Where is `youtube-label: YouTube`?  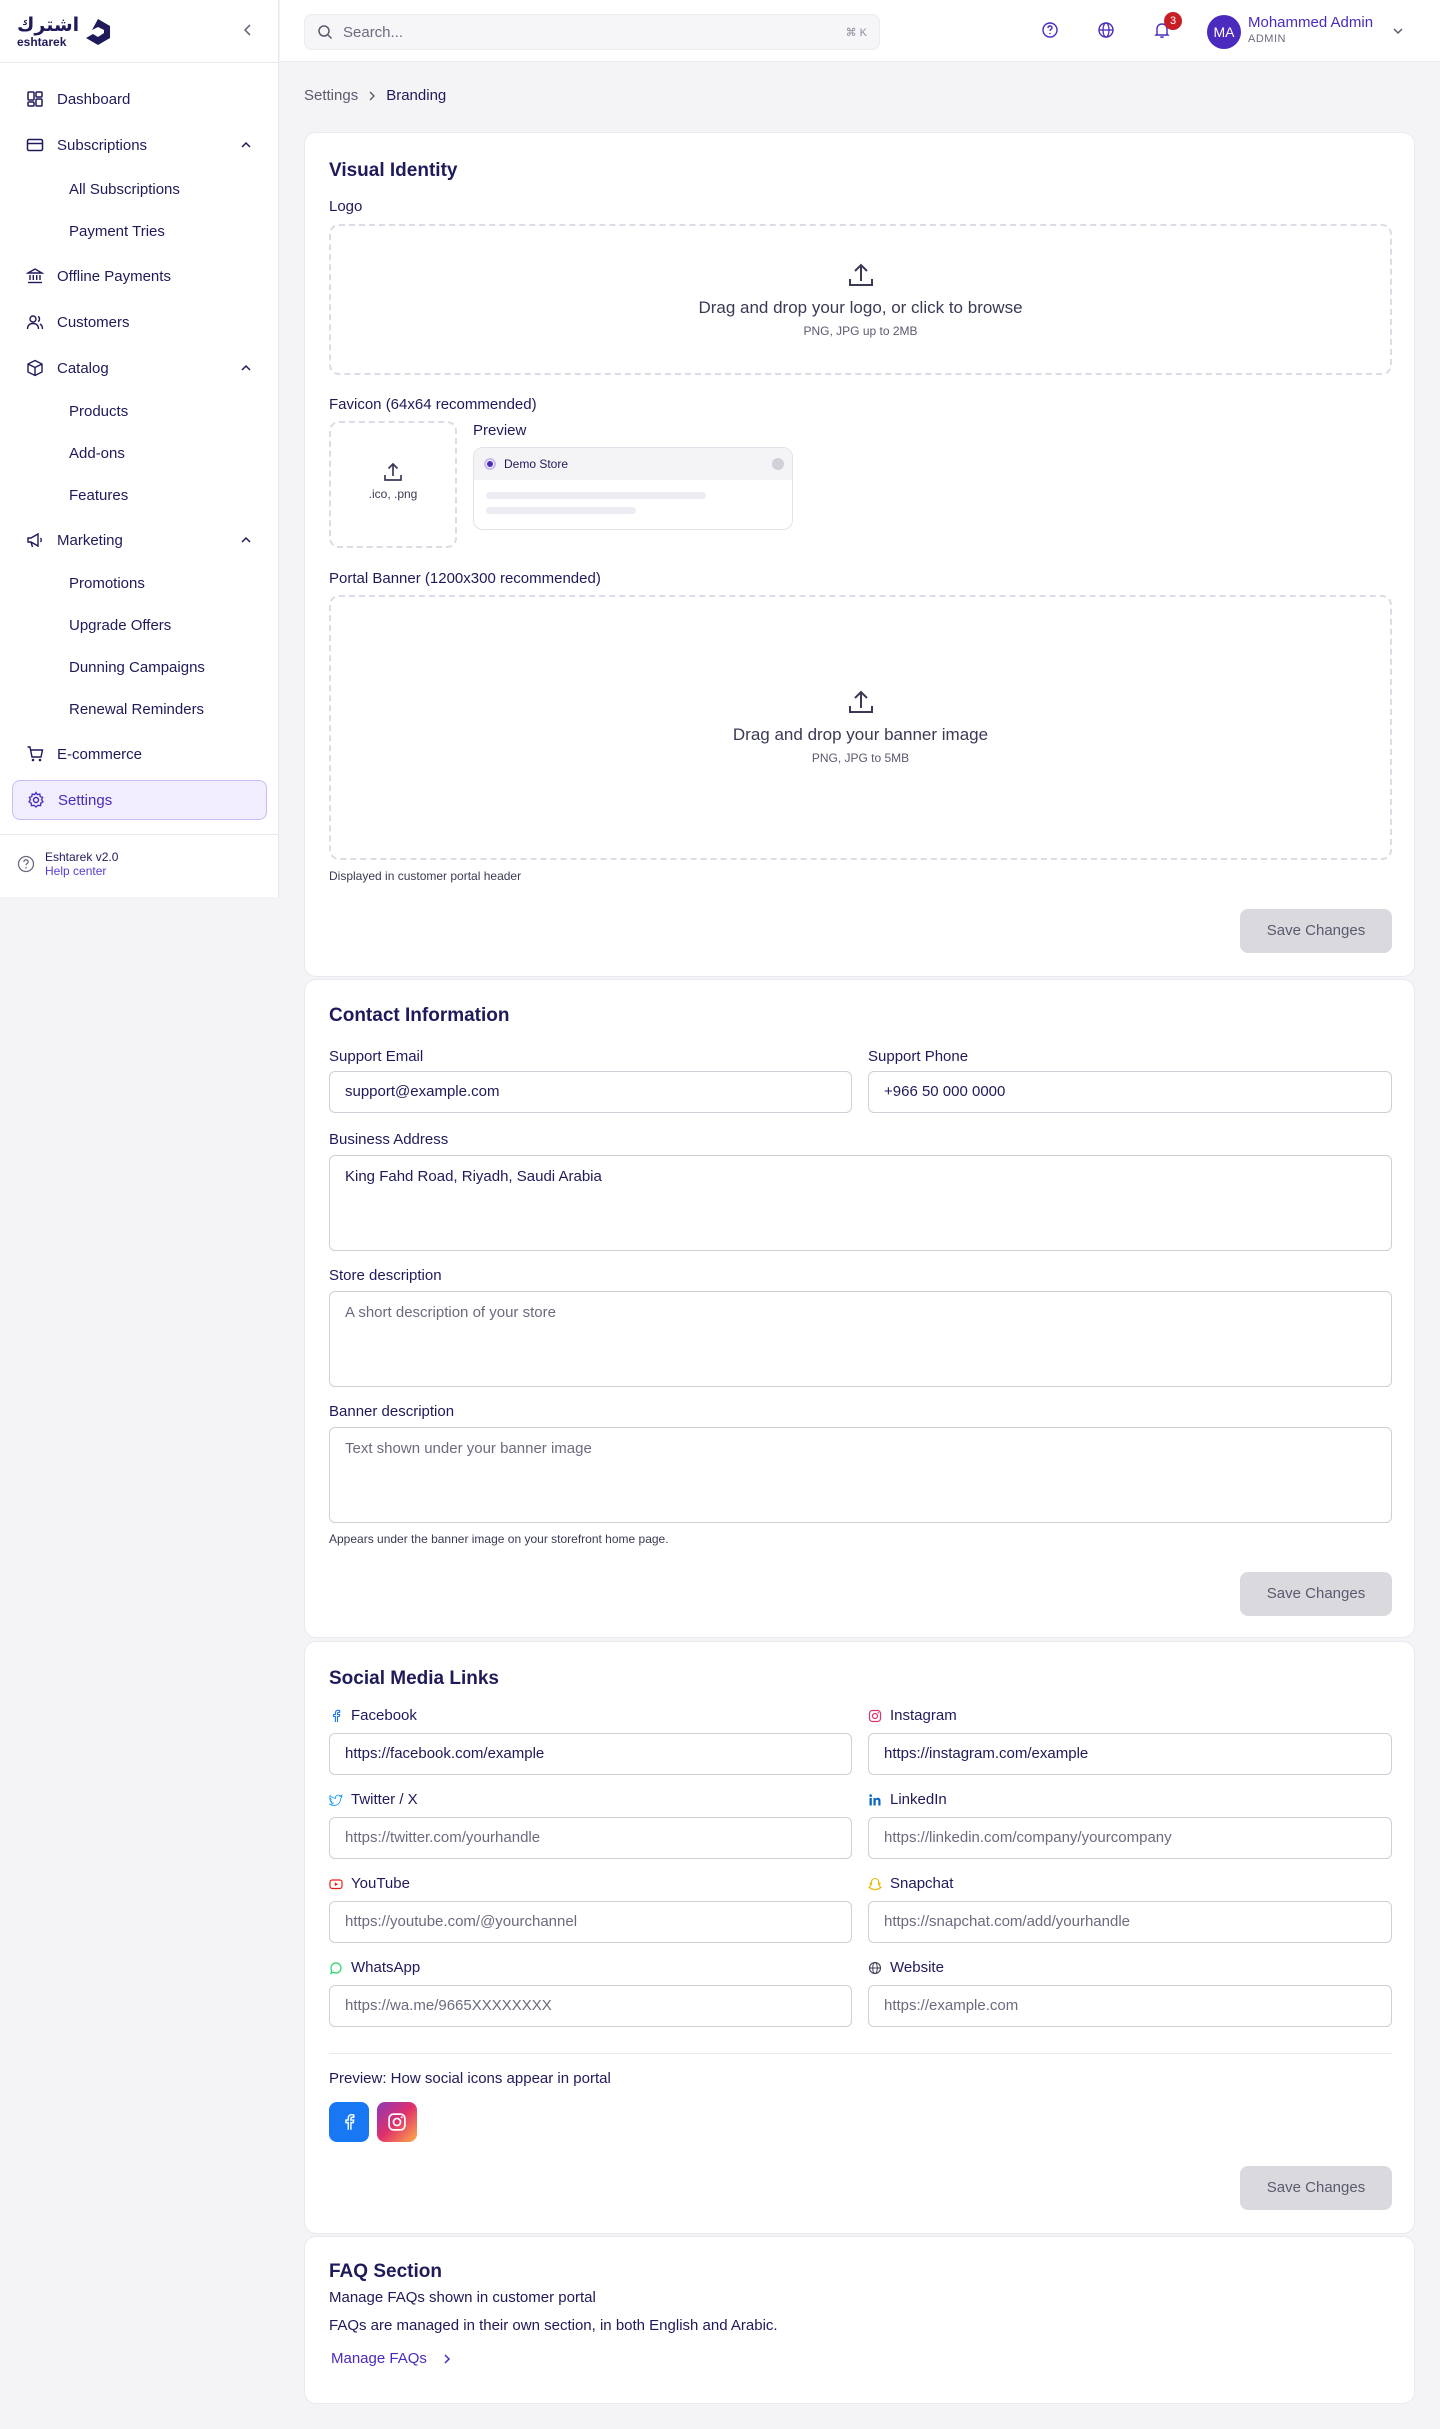 youtube-label: YouTube is located at coordinates (369, 1883).